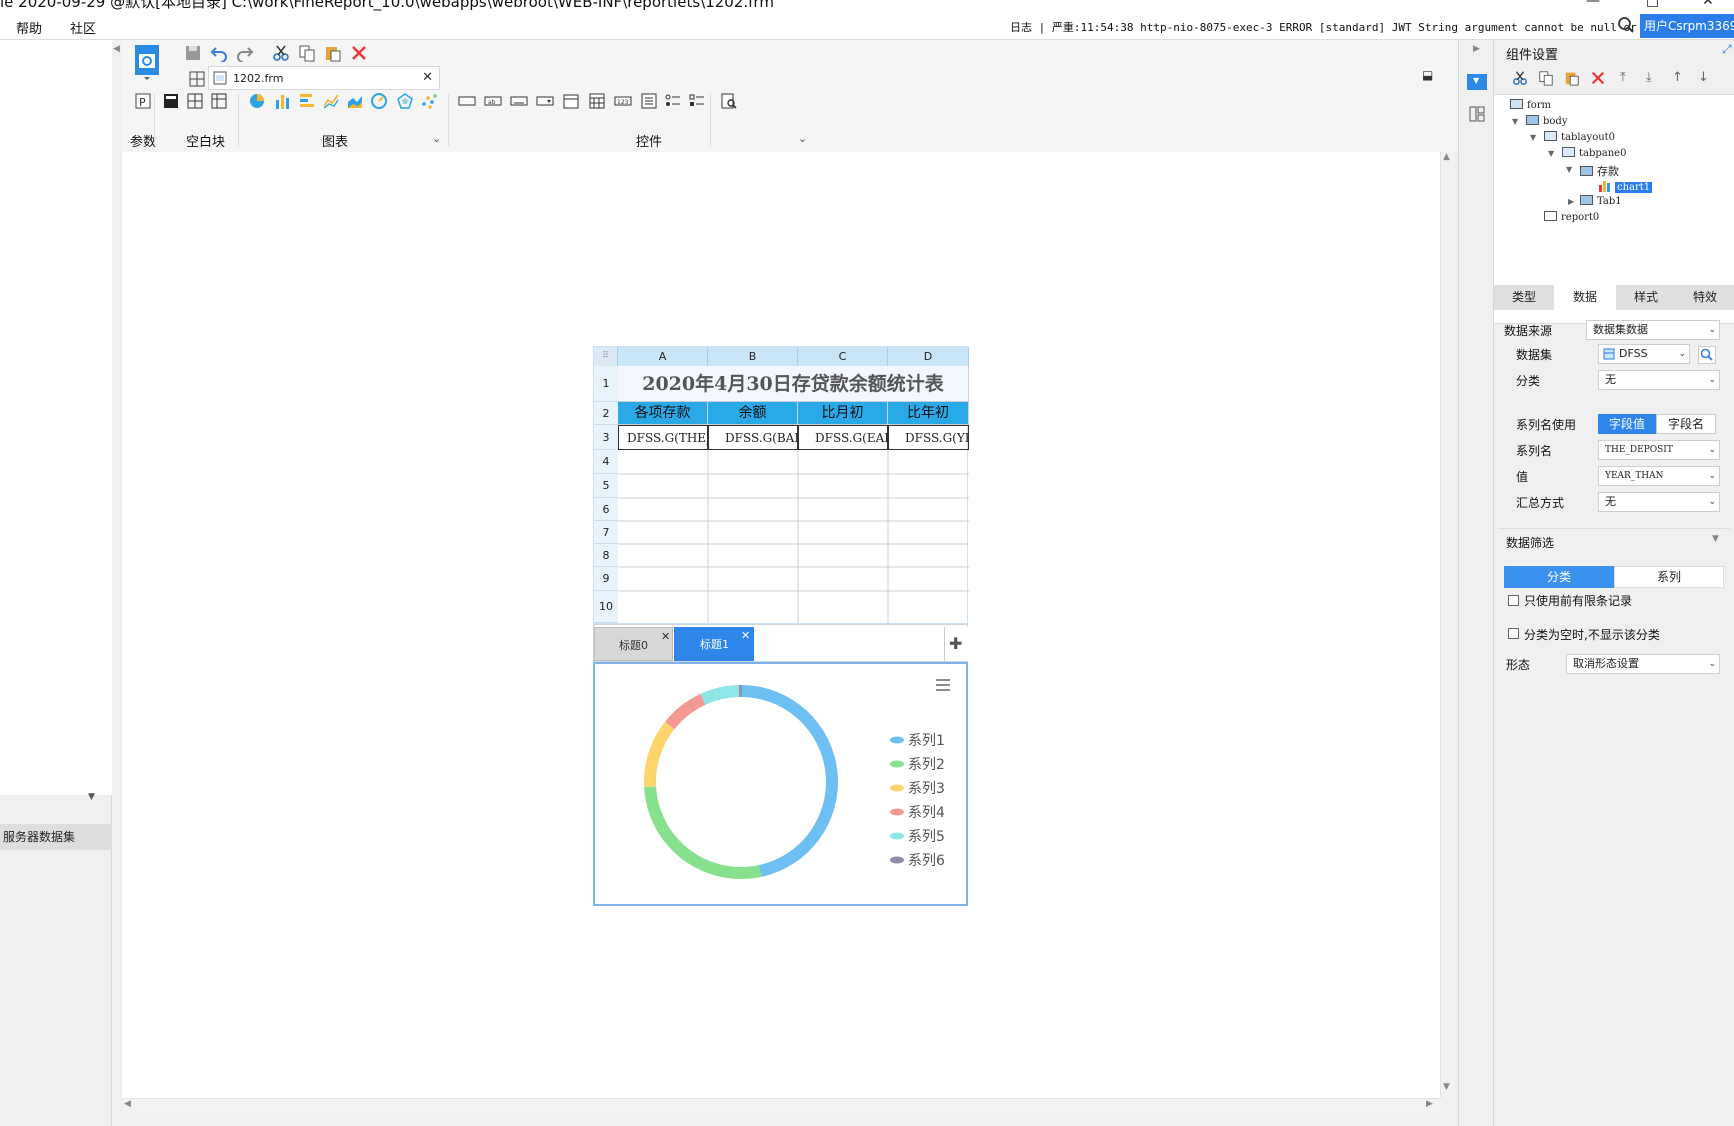 The height and width of the screenshot is (1126, 1734). Describe the element at coordinates (1598, 78) in the screenshot. I see `tree-delete-icon` at that location.